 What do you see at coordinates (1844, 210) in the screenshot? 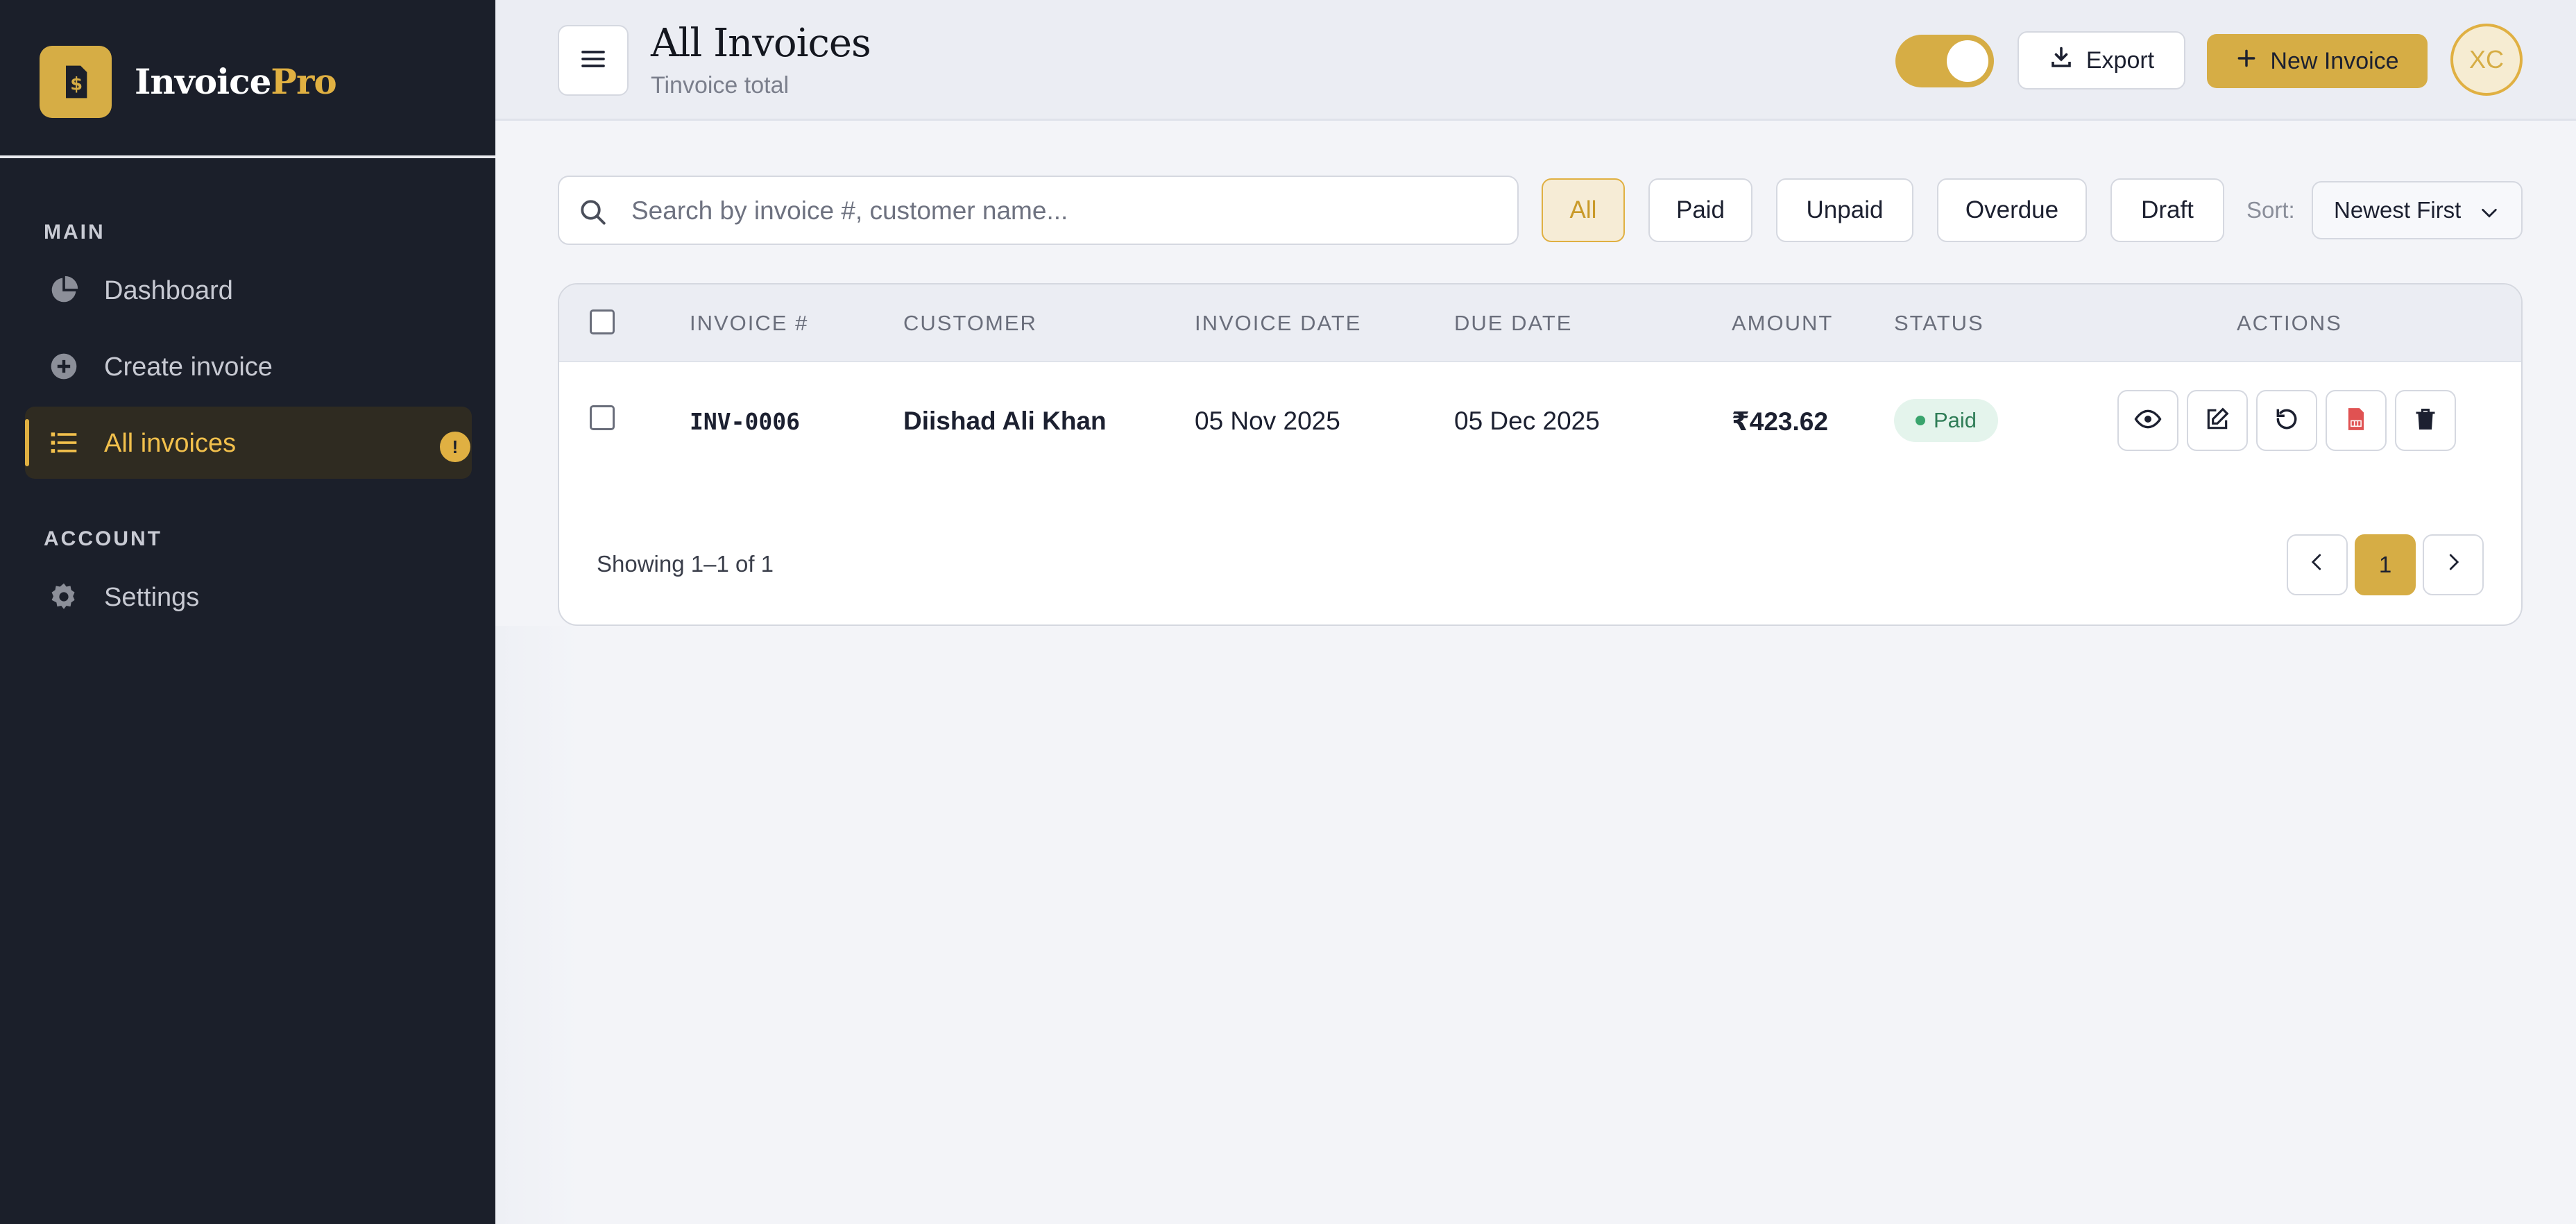
I see `filter-unpaid-button: Unpaid` at bounding box center [1844, 210].